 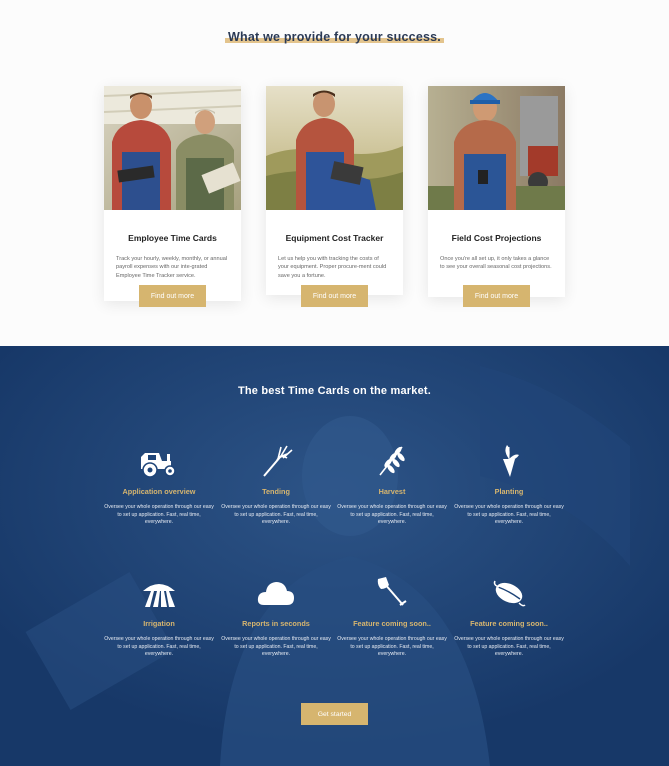 I want to click on feature-title: Harvest, so click(x=392, y=491).